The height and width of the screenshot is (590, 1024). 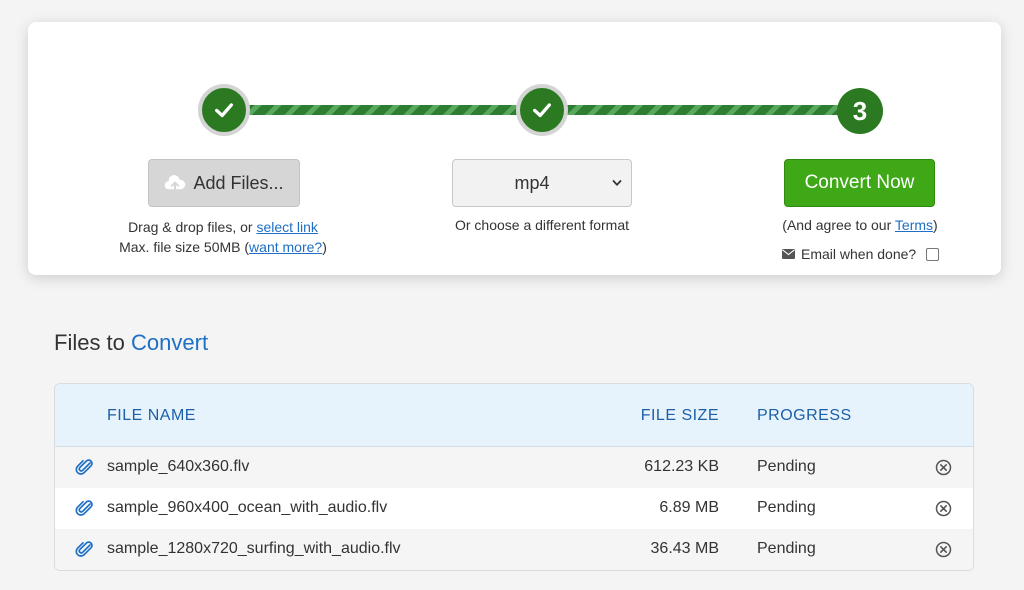 I want to click on agree-prefix: (And agree to our, so click(x=838, y=225).